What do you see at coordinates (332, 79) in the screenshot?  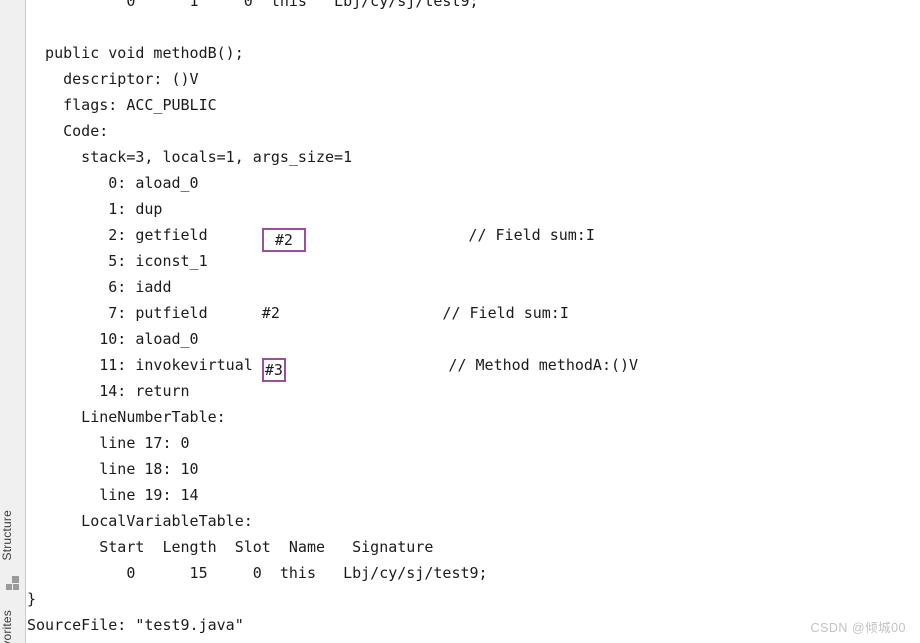 I see `code-line-descriptor: descriptor: ()V` at bounding box center [332, 79].